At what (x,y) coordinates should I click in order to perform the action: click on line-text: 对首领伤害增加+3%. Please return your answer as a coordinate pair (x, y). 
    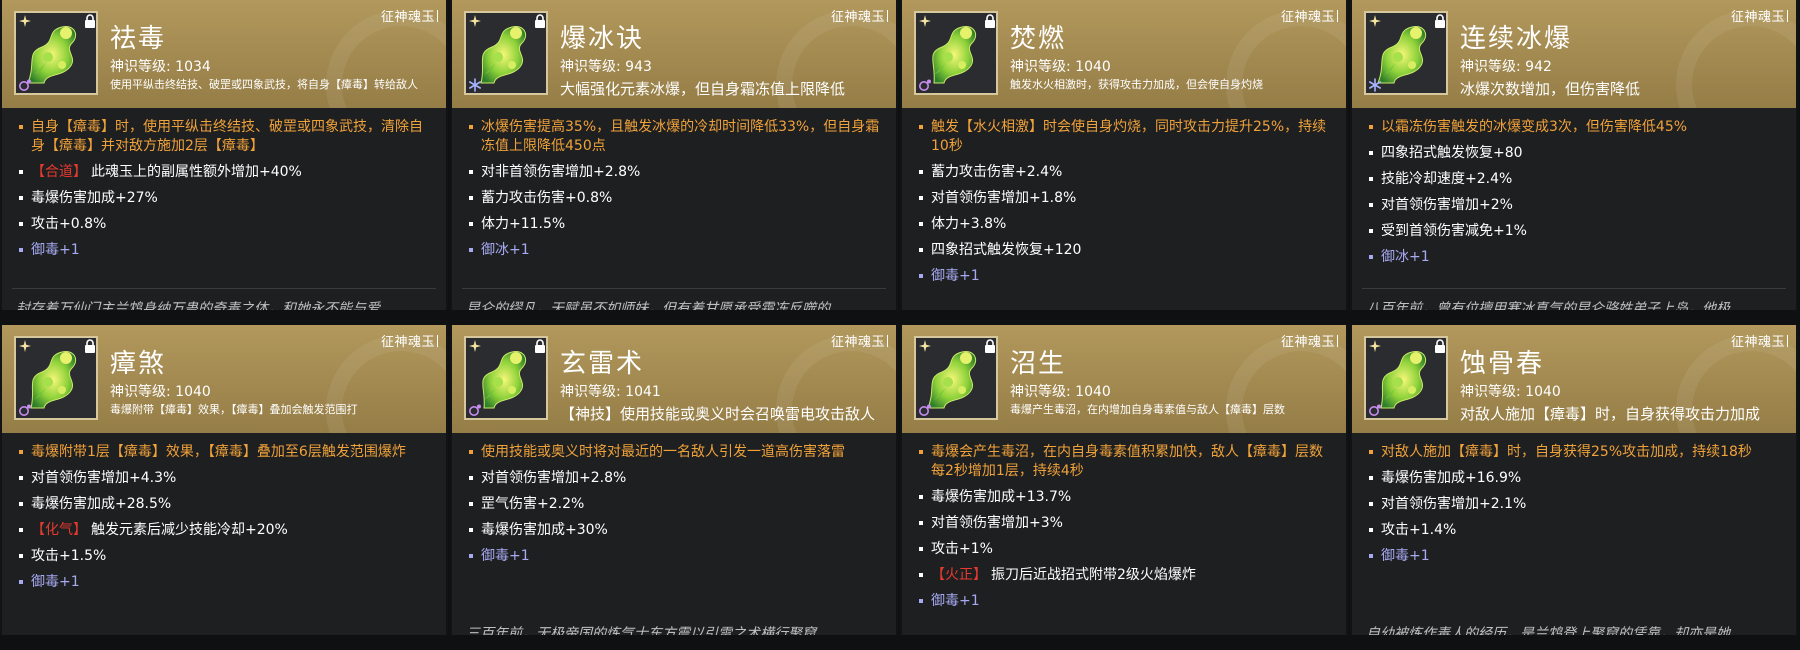
    Looking at the image, I should click on (997, 523).